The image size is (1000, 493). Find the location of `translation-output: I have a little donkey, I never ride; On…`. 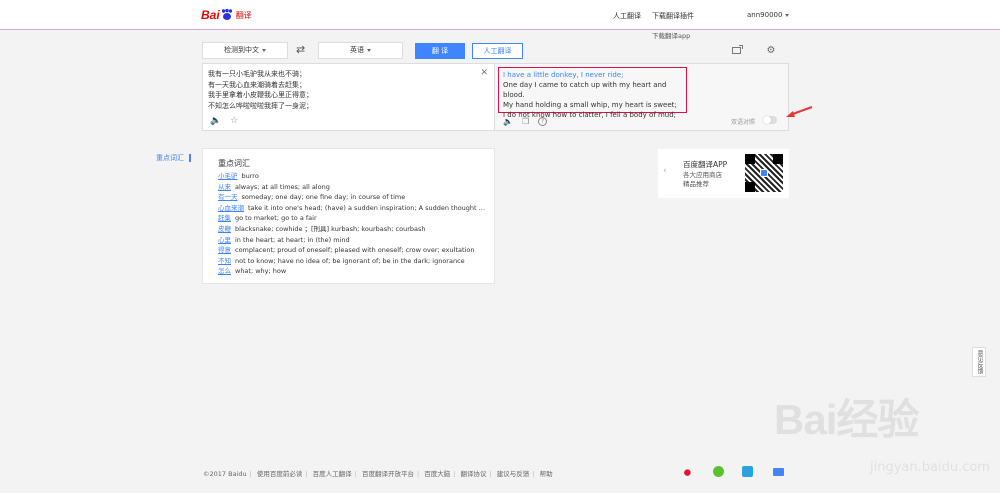

translation-output: I have a little donkey, I never ride; On… is located at coordinates (592, 93).